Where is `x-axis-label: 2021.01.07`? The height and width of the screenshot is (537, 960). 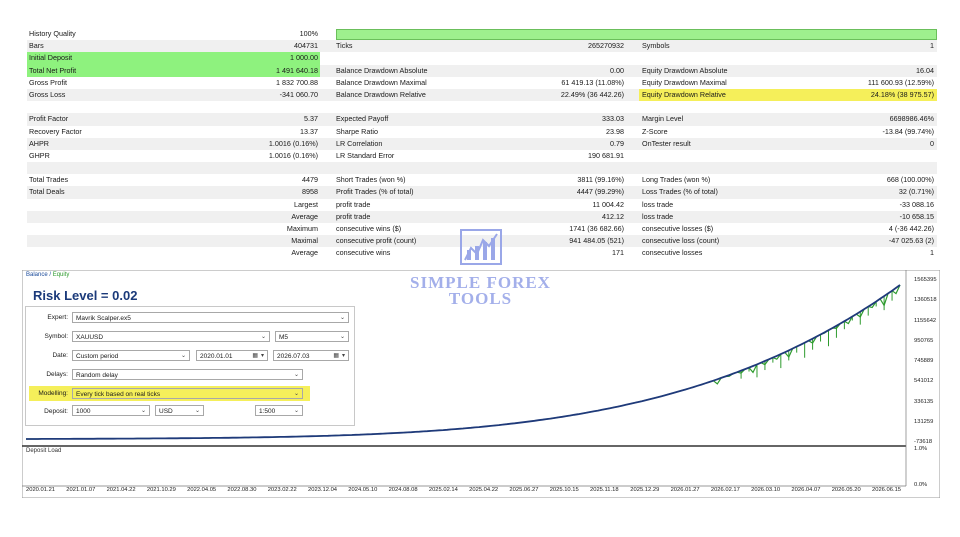 x-axis-label: 2021.01.07 is located at coordinates (80, 490).